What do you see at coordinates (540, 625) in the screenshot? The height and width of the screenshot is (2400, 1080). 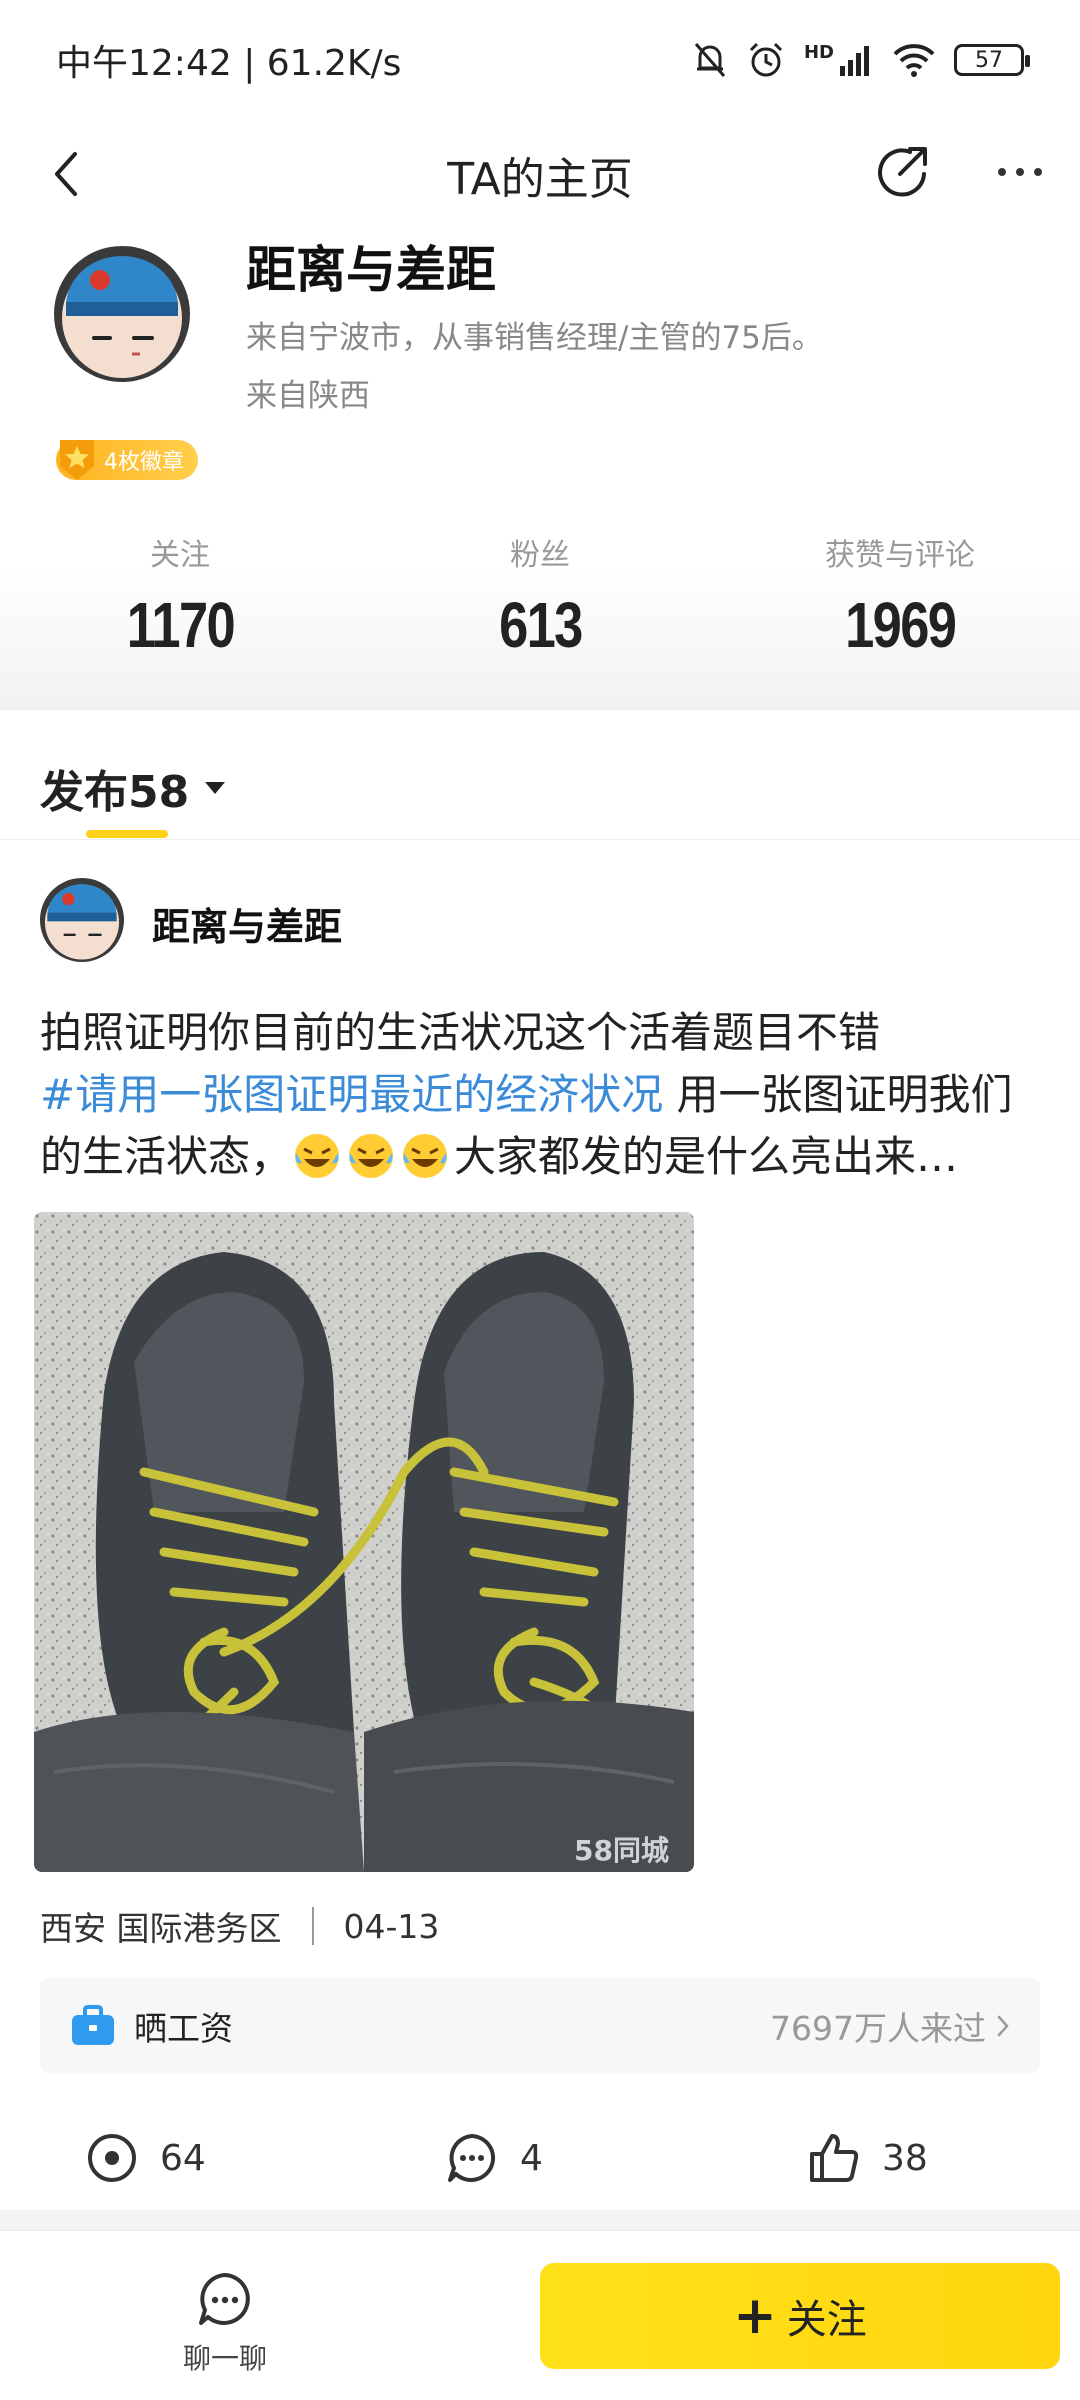 I see `stat-value: 613` at bounding box center [540, 625].